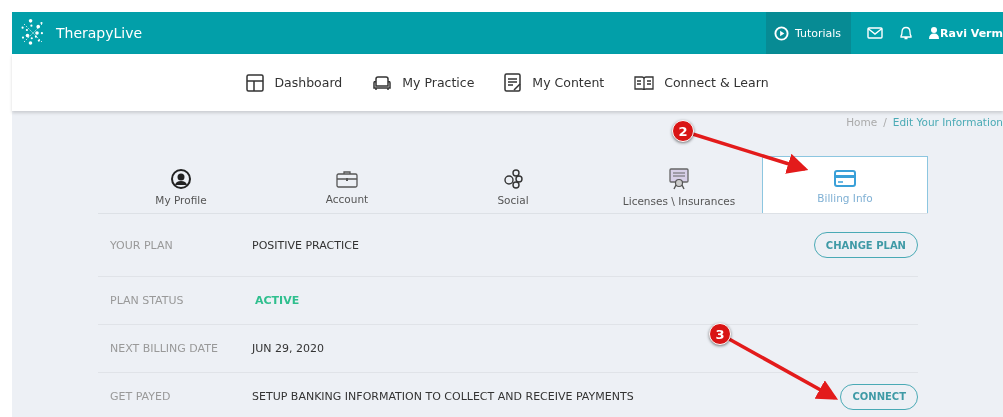  What do you see at coordinates (99, 33) in the screenshot?
I see `brand-name: TherapyLive` at bounding box center [99, 33].